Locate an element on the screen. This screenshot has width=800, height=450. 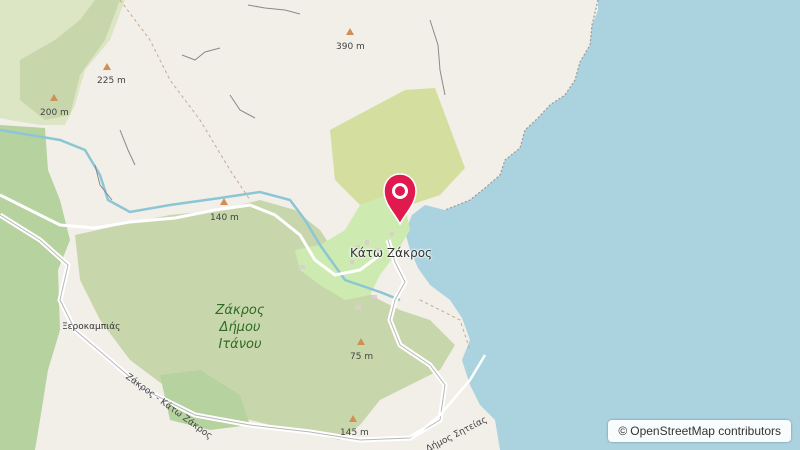
place-label: Κάτω Ζάκρος is located at coordinates (391, 253).